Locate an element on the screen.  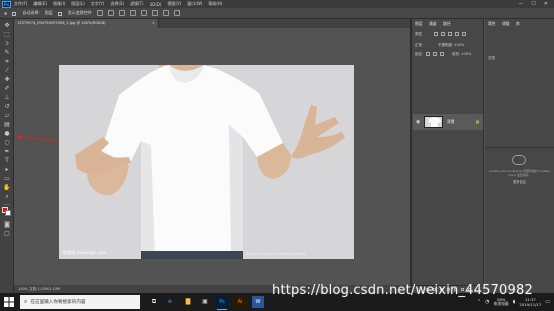
lock-position-icon is located at coordinates (435, 54).